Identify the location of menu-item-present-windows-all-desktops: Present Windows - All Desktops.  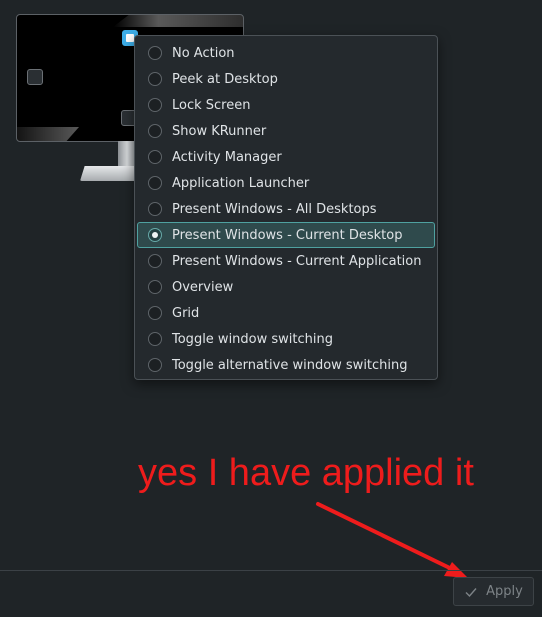
(286, 209).